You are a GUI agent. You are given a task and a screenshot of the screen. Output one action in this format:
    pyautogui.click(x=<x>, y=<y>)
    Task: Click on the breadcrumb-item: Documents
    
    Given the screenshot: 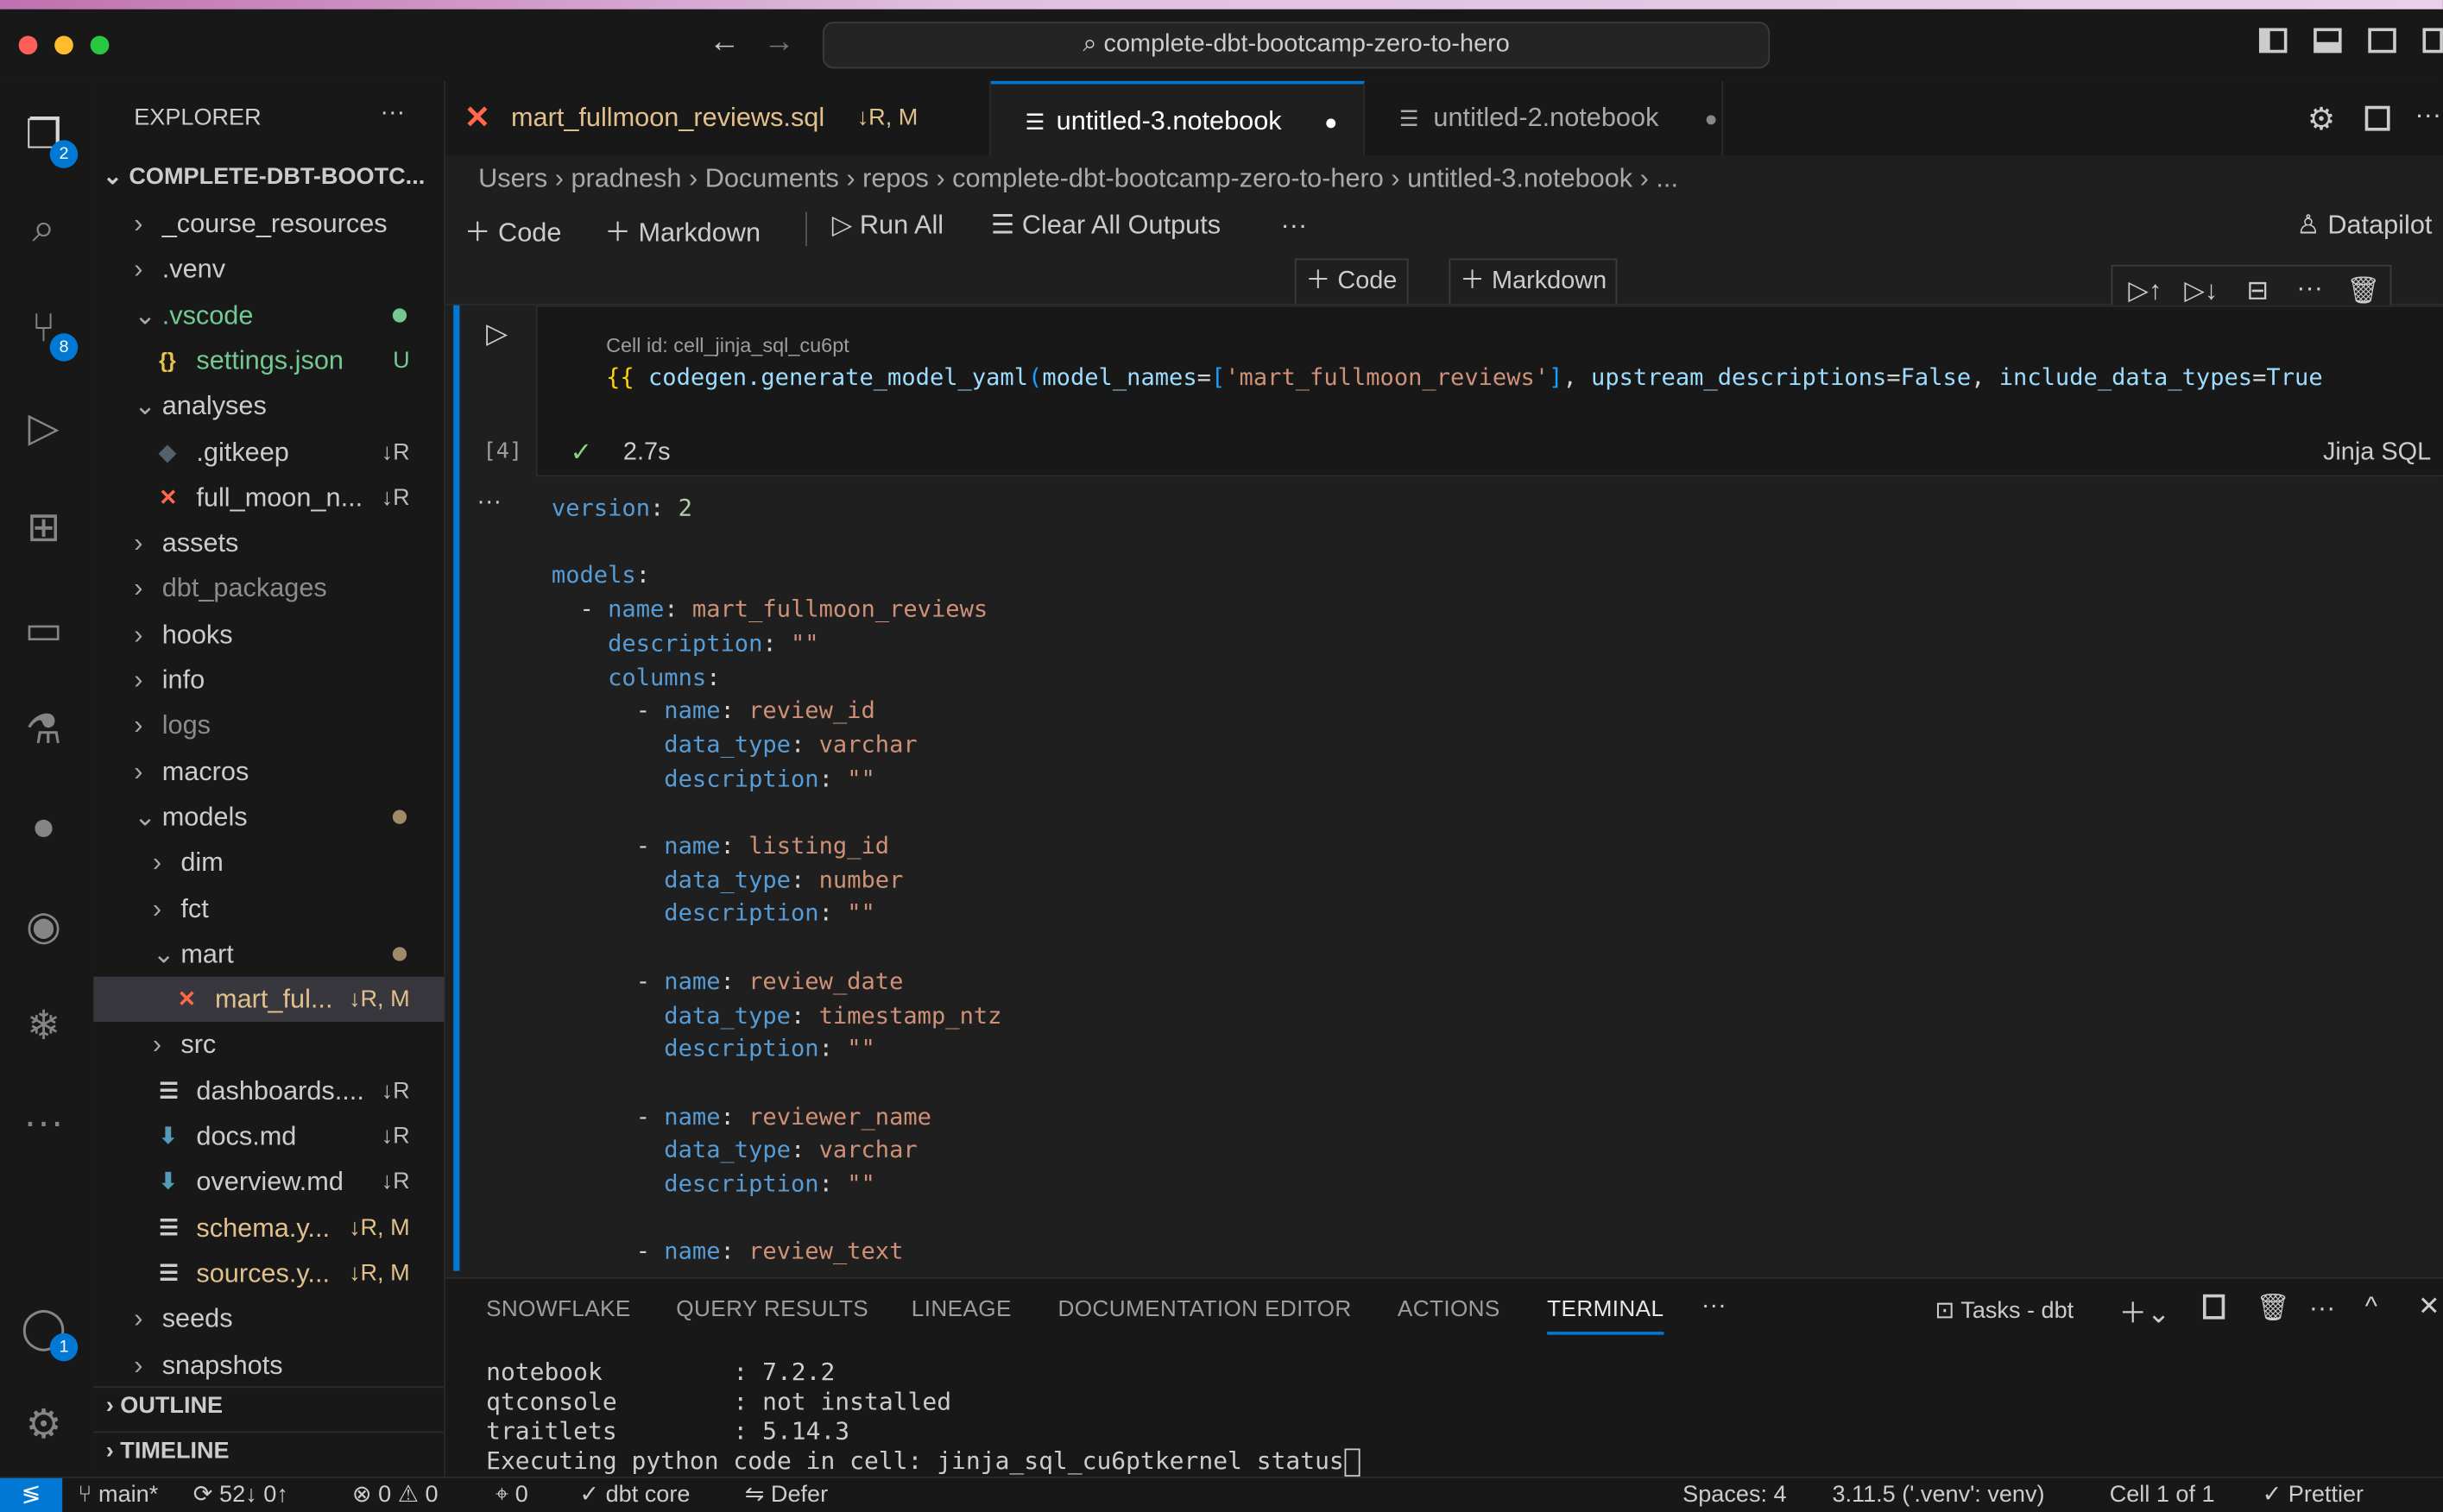 What is the action you would take?
    pyautogui.click(x=772, y=178)
    